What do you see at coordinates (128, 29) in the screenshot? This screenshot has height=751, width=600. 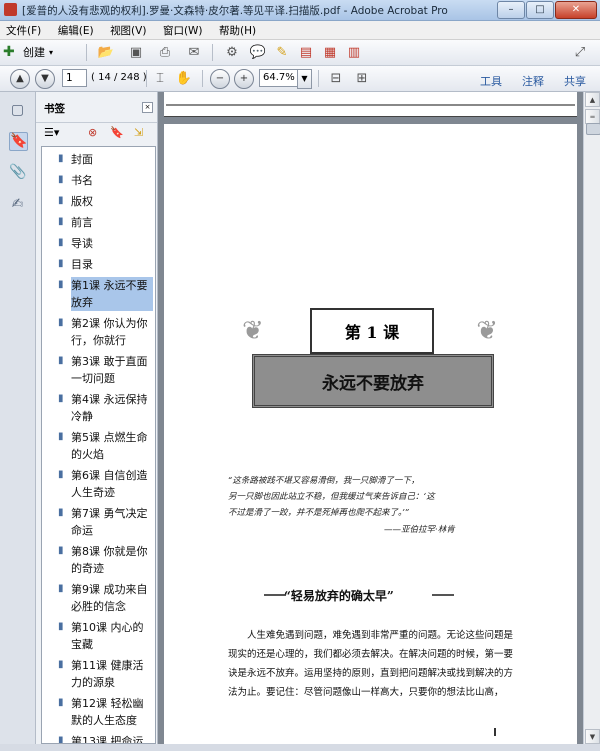 I see `menu-view: 视图(V)` at bounding box center [128, 29].